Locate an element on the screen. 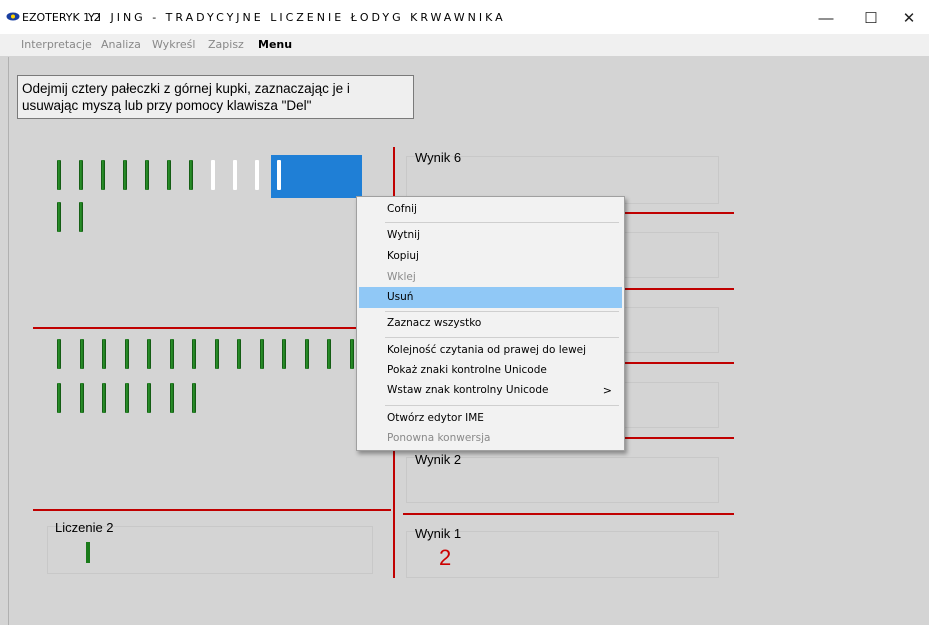 The height and width of the screenshot is (625, 929). menu-item-paste: Wklej is located at coordinates (401, 277).